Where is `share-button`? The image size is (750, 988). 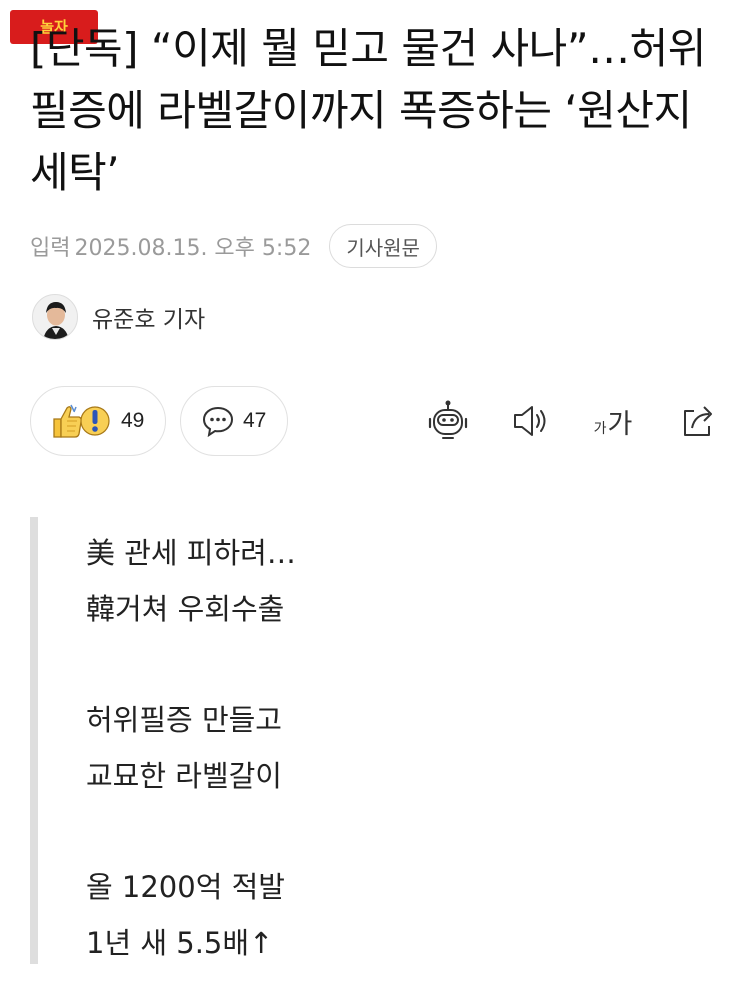 share-button is located at coordinates (698, 421).